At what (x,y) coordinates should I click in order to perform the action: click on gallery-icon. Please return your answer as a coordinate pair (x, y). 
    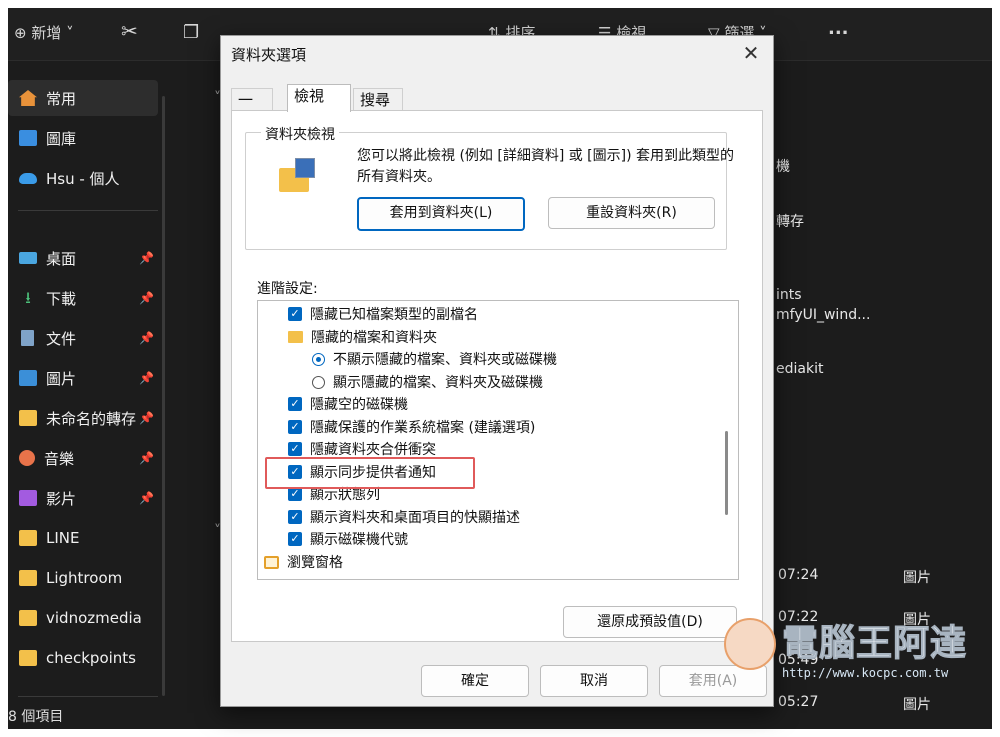
    Looking at the image, I should click on (28, 138).